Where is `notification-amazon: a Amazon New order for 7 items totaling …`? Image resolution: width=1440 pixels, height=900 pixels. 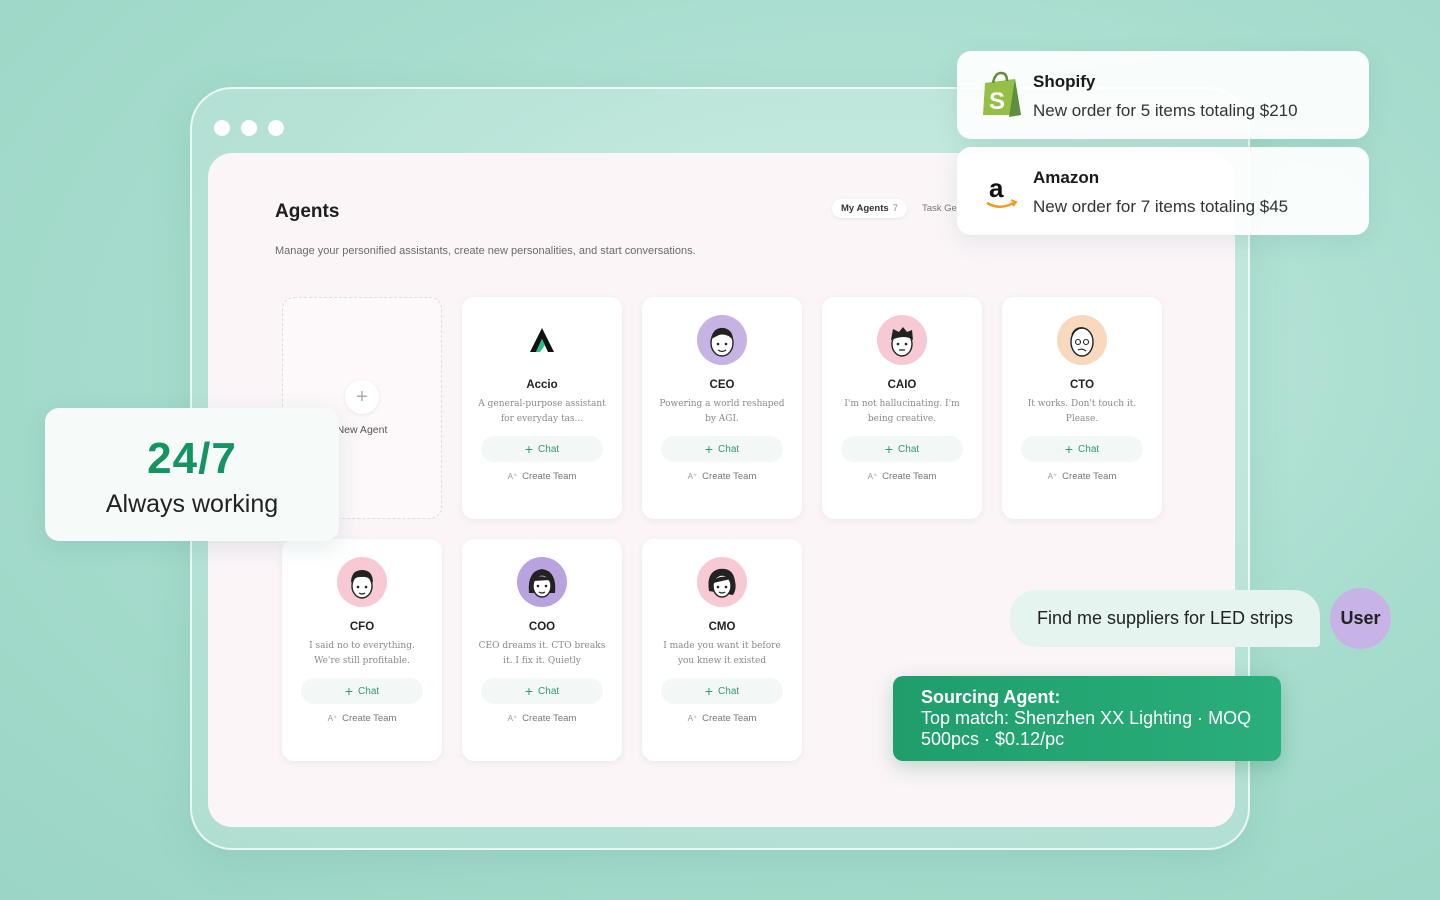
notification-amazon: a Amazon New order for 7 items totaling … is located at coordinates (1163, 191).